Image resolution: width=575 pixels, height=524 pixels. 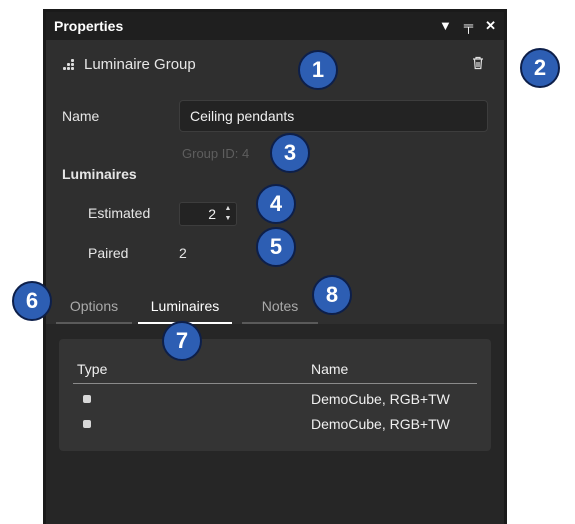 What do you see at coordinates (140, 64) in the screenshot?
I see `group-title: Luminaire Group` at bounding box center [140, 64].